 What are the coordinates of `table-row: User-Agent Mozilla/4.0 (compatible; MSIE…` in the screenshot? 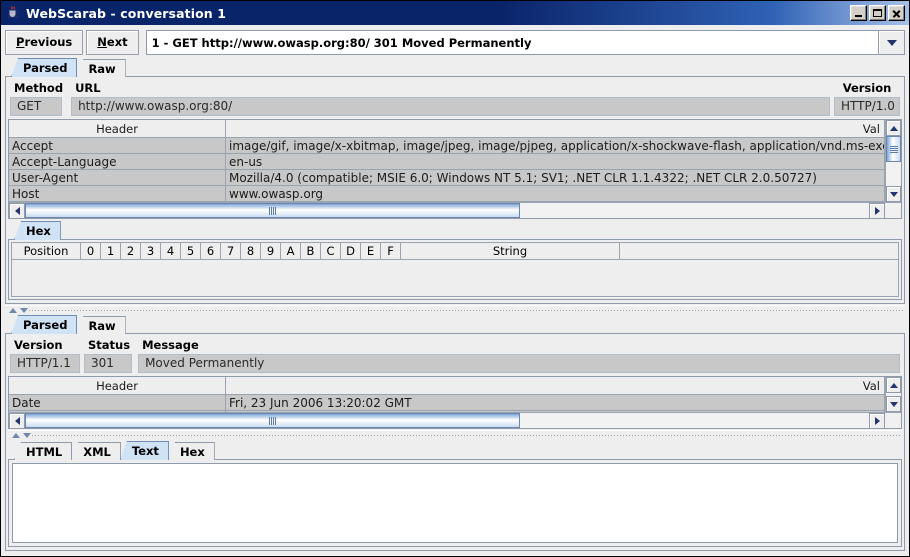 It's located at (447, 178).